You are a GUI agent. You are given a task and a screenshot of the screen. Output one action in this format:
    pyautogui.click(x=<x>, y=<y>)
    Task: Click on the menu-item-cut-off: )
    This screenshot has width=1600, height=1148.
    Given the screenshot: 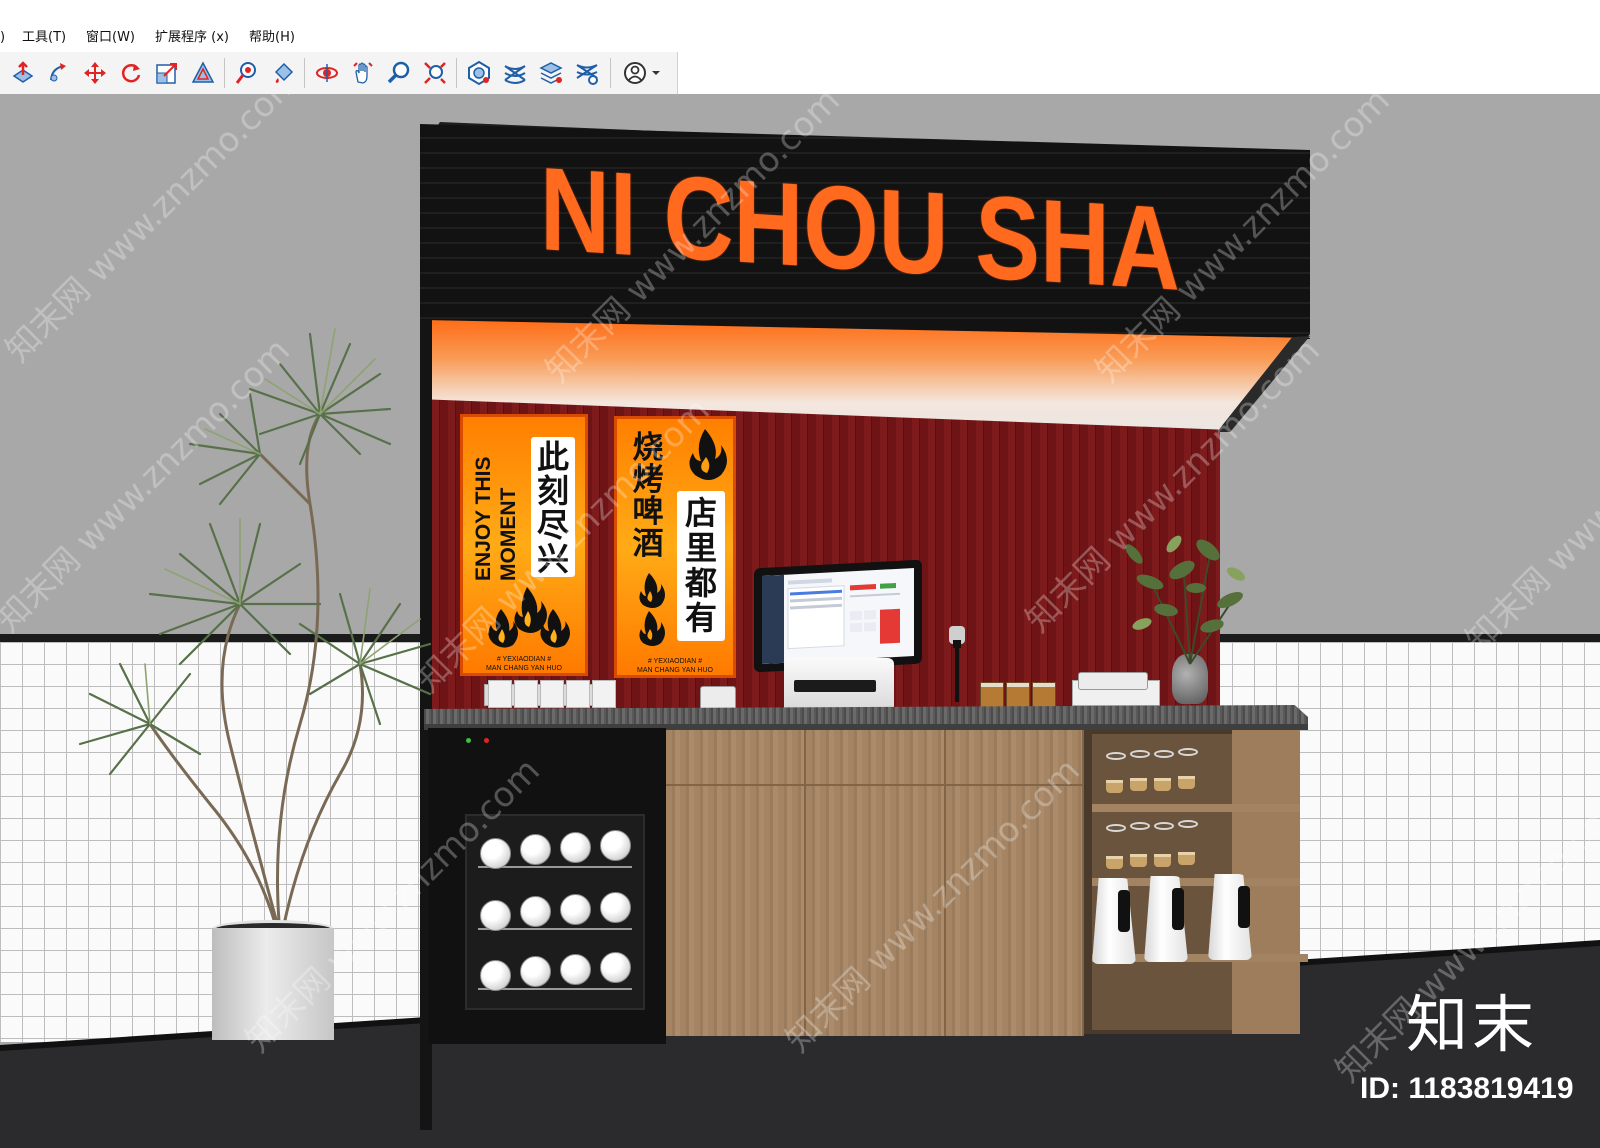 What is the action you would take?
    pyautogui.click(x=2, y=38)
    